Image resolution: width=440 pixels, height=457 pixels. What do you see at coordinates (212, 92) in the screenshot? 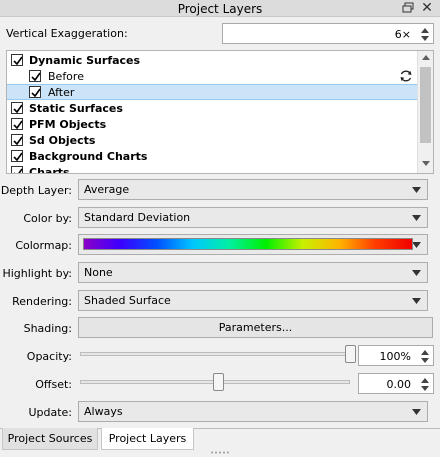
I see `tree-item-after: After` at bounding box center [212, 92].